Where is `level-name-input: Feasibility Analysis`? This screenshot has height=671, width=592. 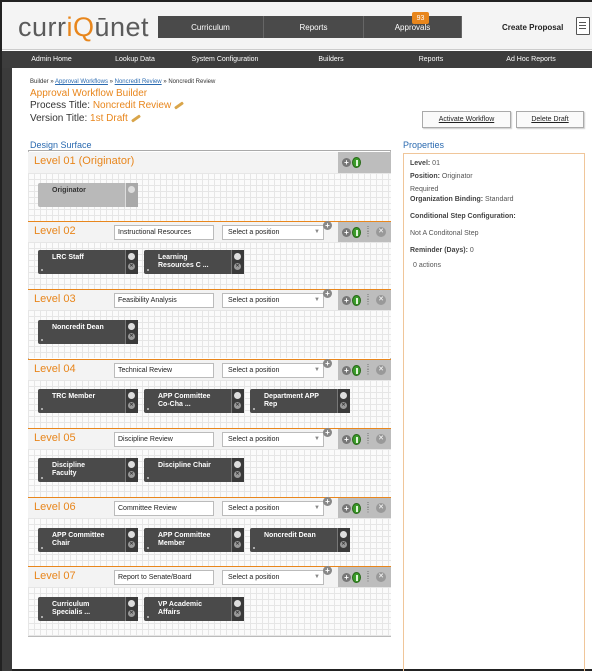
level-name-input: Feasibility Analysis is located at coordinates (164, 300).